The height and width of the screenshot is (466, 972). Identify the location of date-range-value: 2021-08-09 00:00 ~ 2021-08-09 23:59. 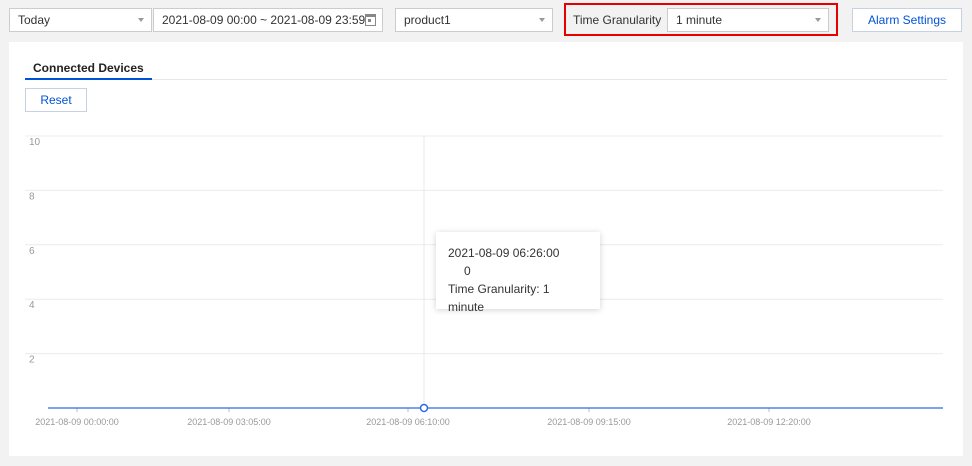
(264, 20).